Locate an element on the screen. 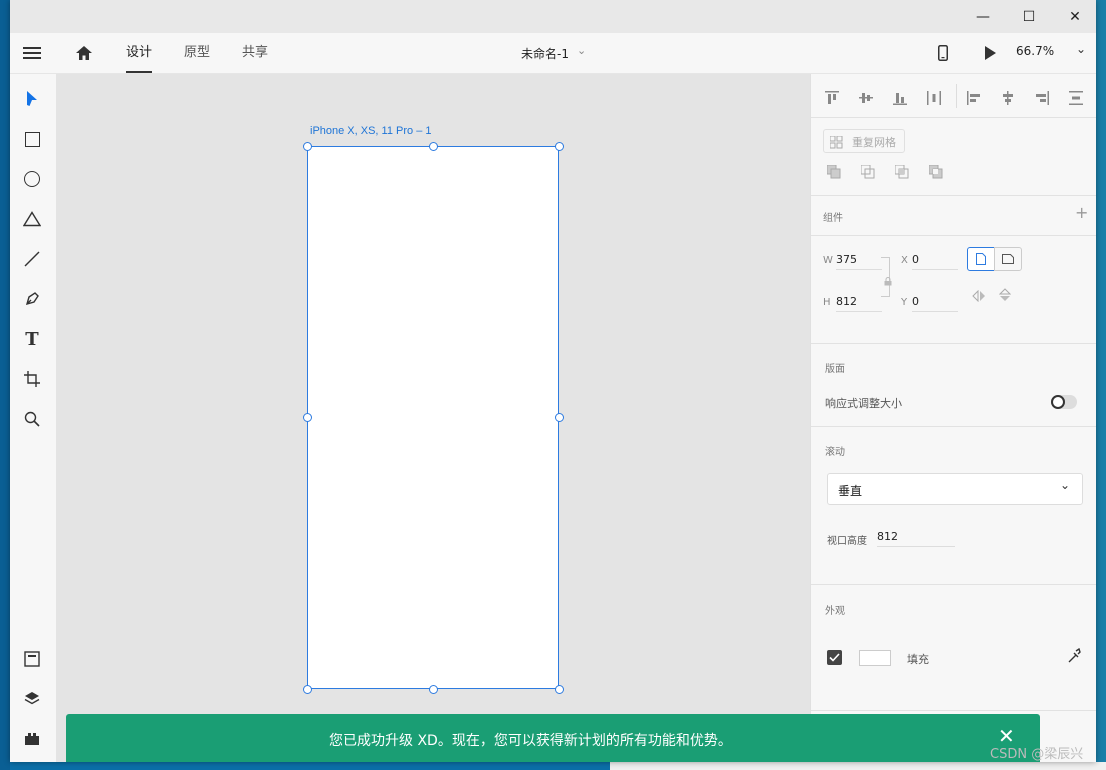 This screenshot has width=1106, height=770. play-preview-icon is located at coordinates (990, 53).